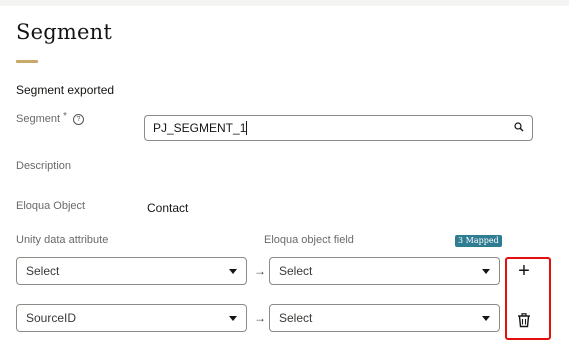  Describe the element at coordinates (65, 116) in the screenshot. I see `required-marker: *` at that location.